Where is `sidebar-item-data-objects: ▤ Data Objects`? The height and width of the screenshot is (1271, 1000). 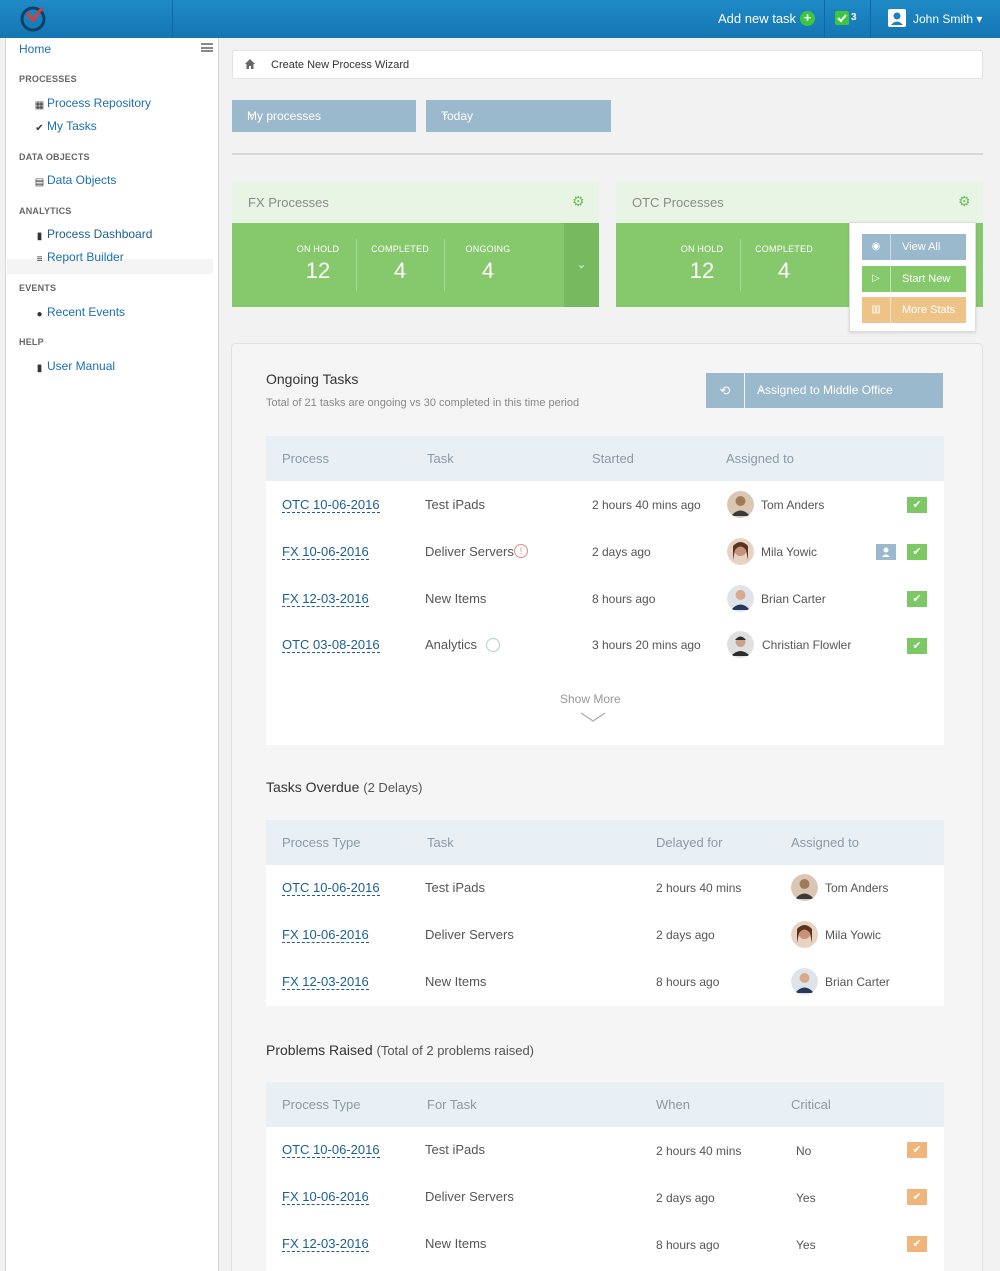
sidebar-item-data-objects: ▤ Data Objects is located at coordinates (75, 180).